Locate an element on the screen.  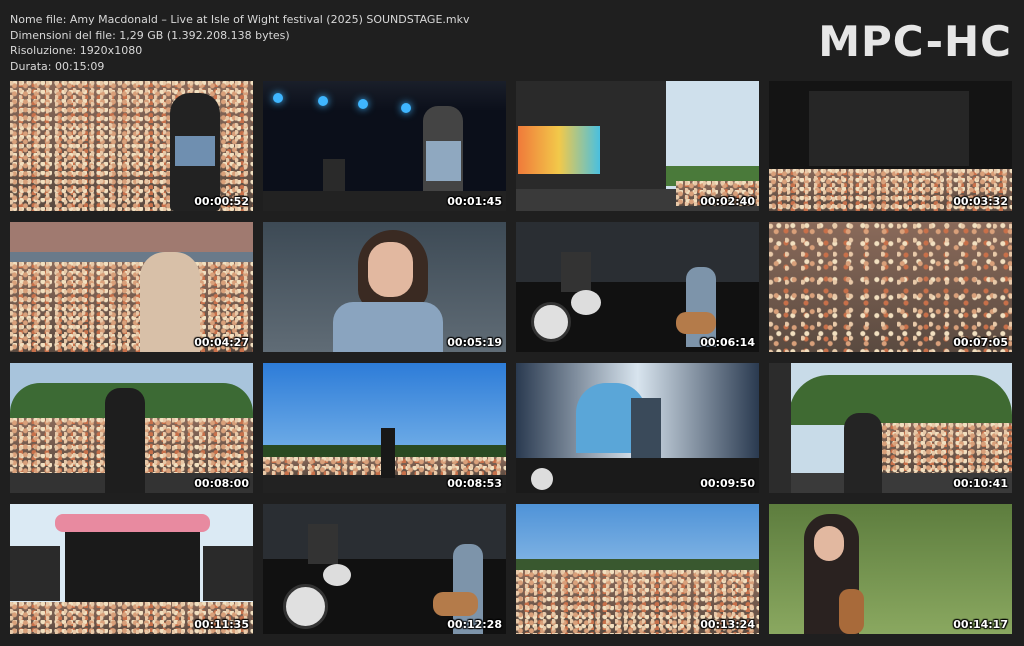
thumbnail: 00:06:14 is located at coordinates (637, 287).